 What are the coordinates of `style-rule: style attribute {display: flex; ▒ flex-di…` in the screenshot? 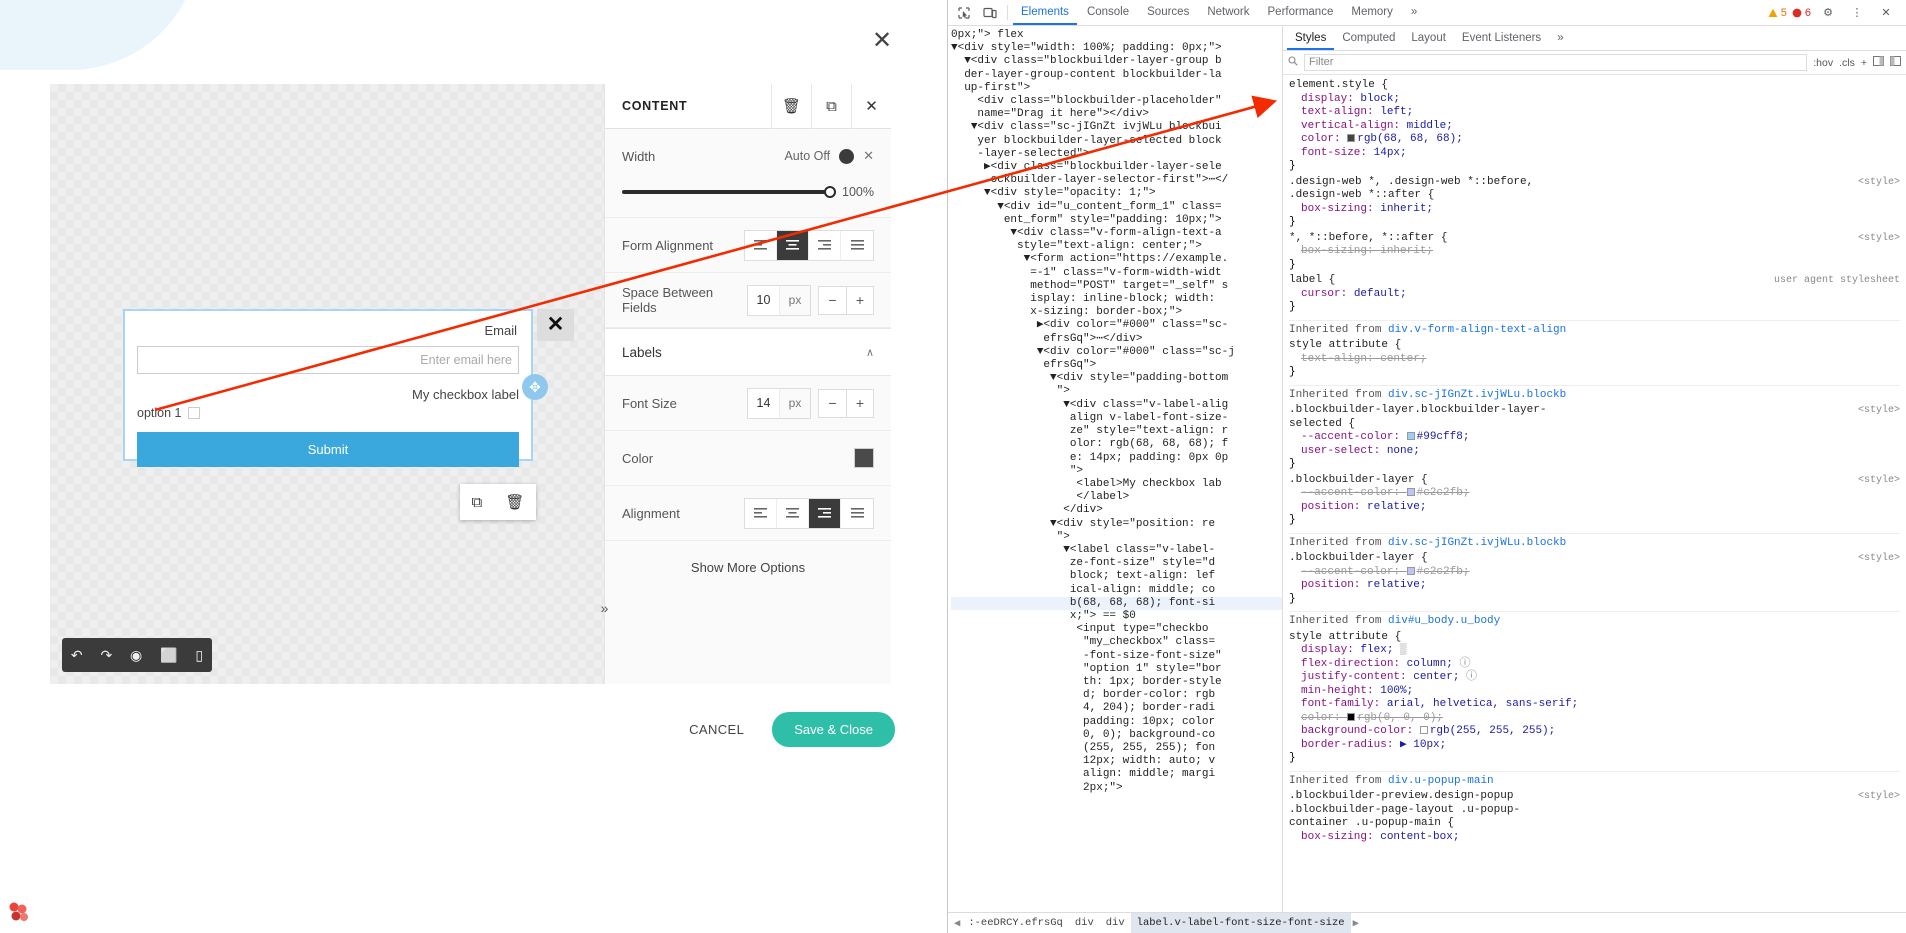 It's located at (1594, 698).